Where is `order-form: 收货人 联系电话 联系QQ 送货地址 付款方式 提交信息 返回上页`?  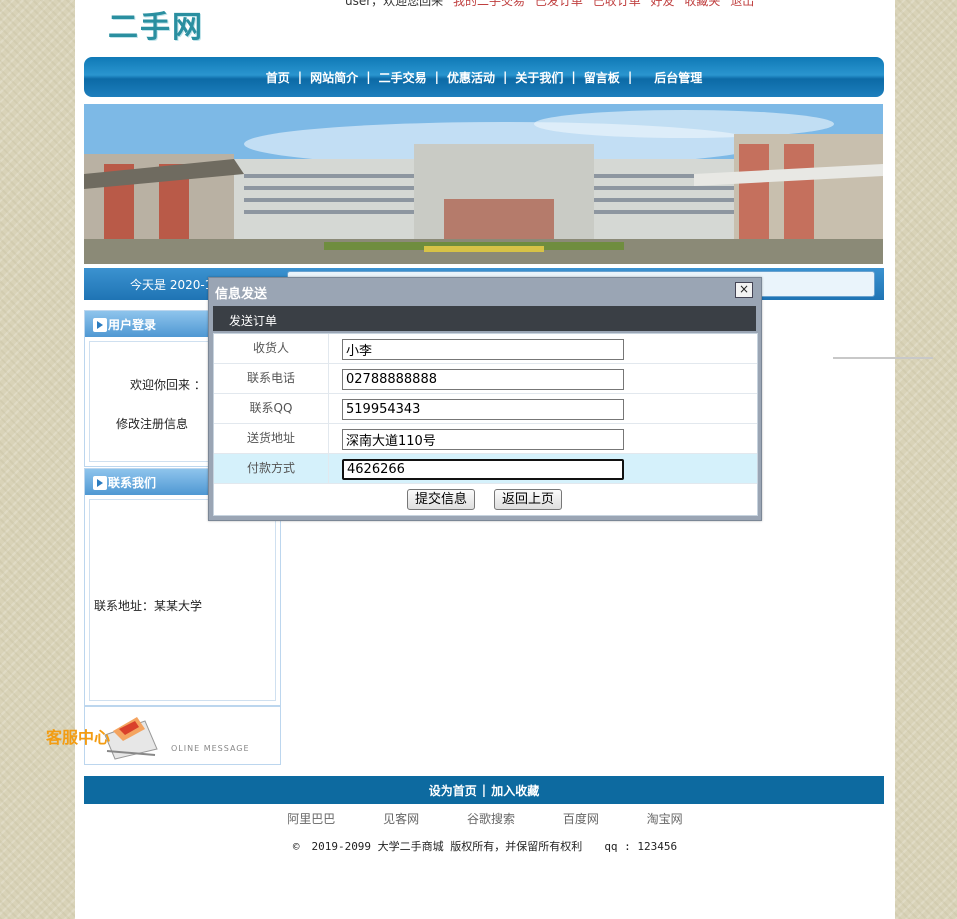
order-form: 收货人 联系电话 联系QQ 送货地址 付款方式 提交信息 返回上页 is located at coordinates (485, 424).